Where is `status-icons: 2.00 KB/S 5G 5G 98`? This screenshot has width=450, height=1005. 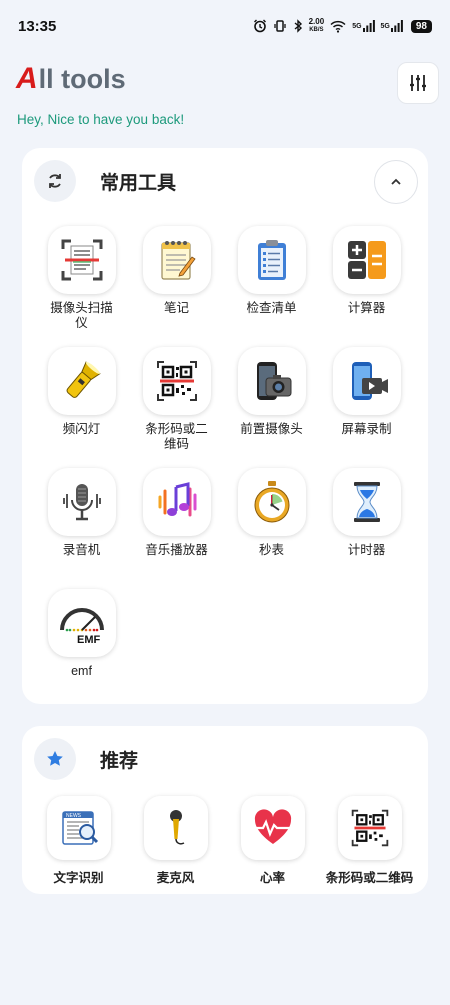 status-icons: 2.00 KB/S 5G 5G 98 is located at coordinates (342, 26).